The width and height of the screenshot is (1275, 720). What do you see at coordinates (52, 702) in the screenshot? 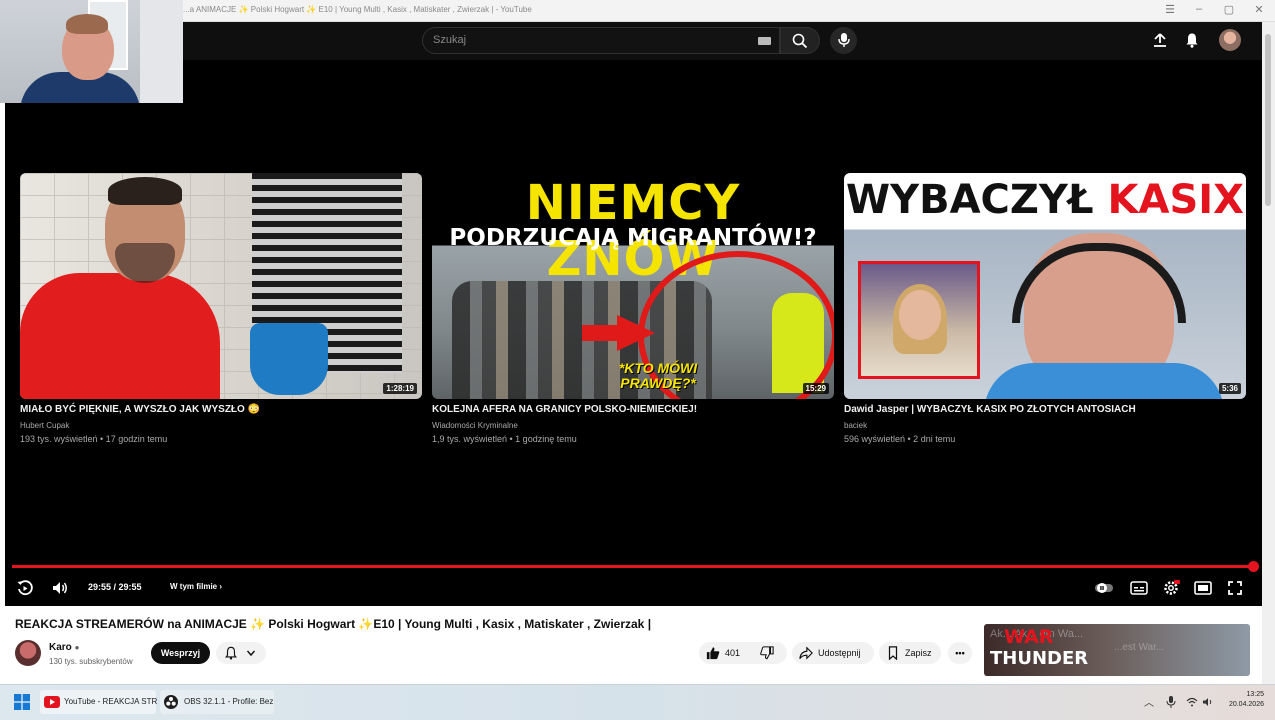
I see `youtube-icon` at bounding box center [52, 702].